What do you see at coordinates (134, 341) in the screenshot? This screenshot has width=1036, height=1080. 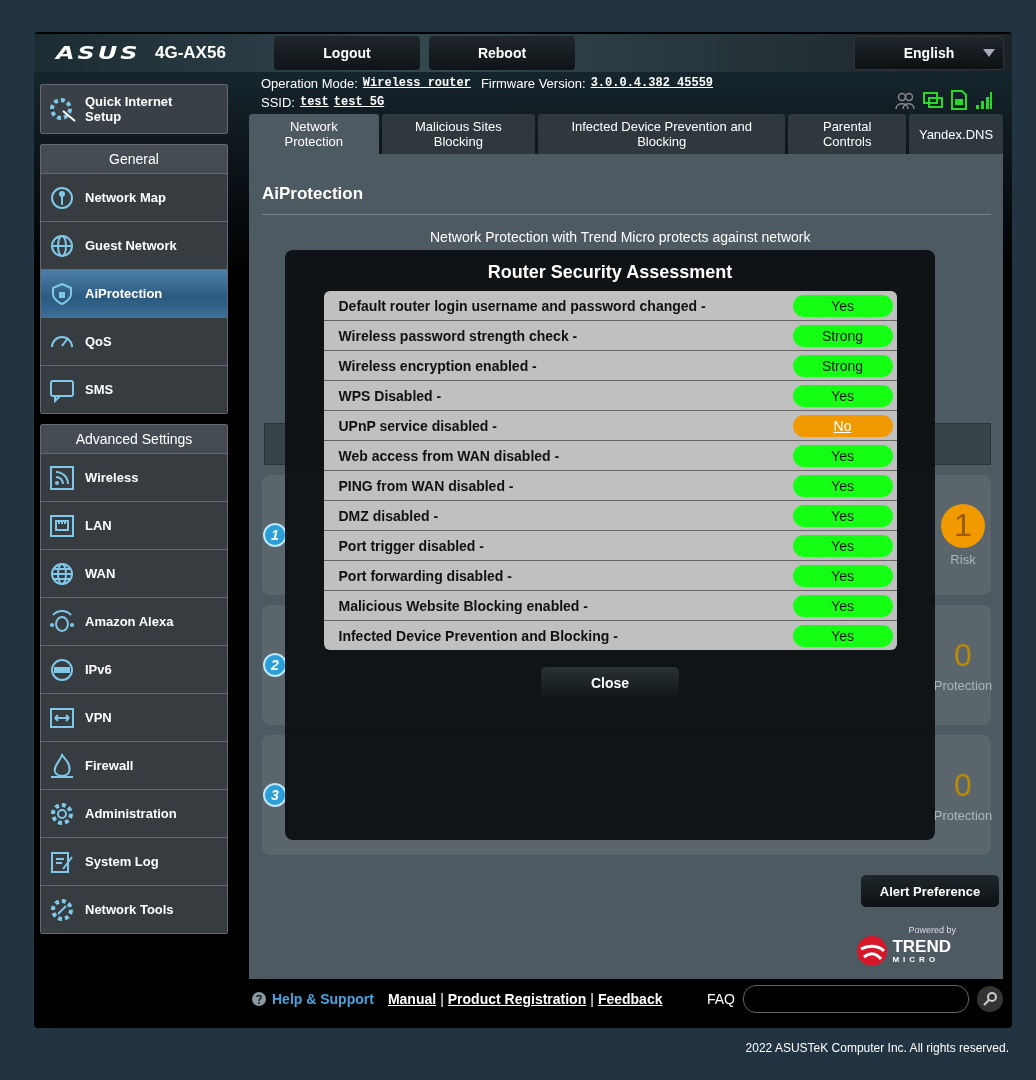 I see `sidebar-item: QoS` at bounding box center [134, 341].